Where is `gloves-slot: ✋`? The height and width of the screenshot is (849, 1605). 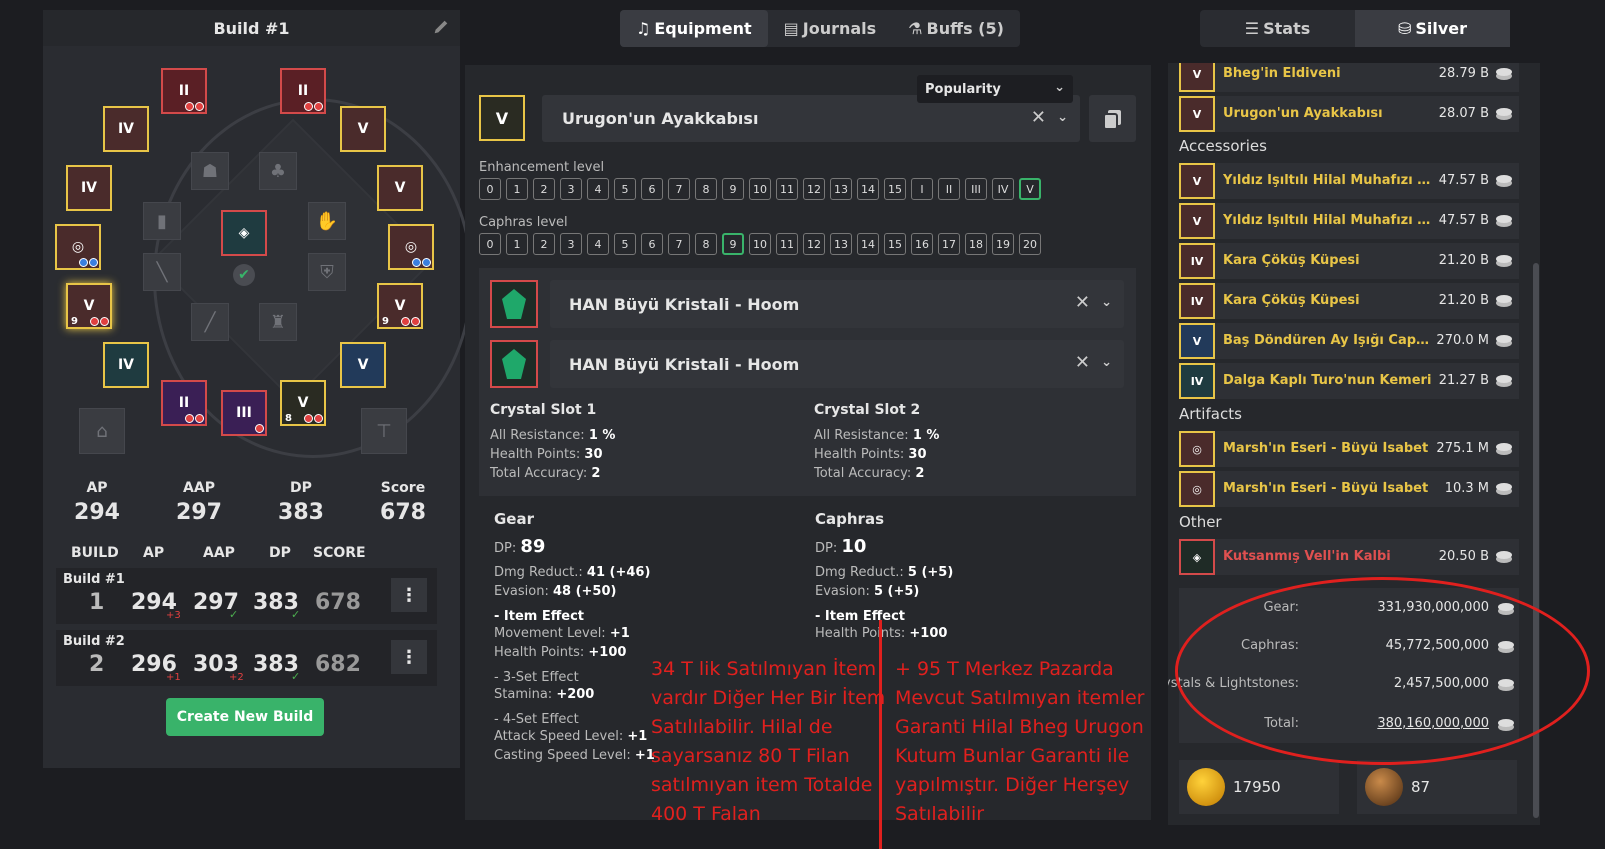 gloves-slot: ✋ is located at coordinates (327, 221).